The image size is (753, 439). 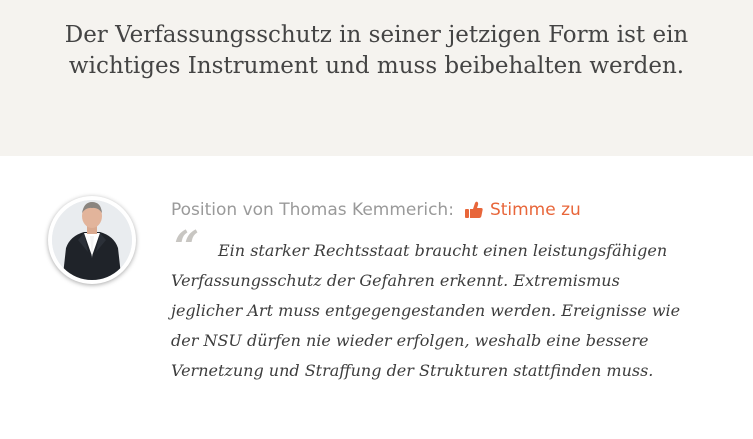 I want to click on position-label: Position von Thomas Kemmerich:, so click(x=312, y=210).